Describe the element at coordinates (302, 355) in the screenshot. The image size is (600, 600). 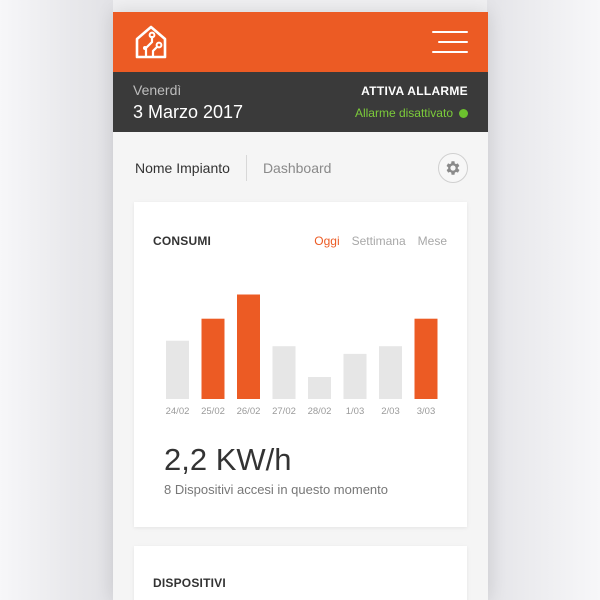
I see `consumption-bar-chart: 24/02 25/02 26/02 27/02 28/02 1/03 2/03 3/03` at that location.